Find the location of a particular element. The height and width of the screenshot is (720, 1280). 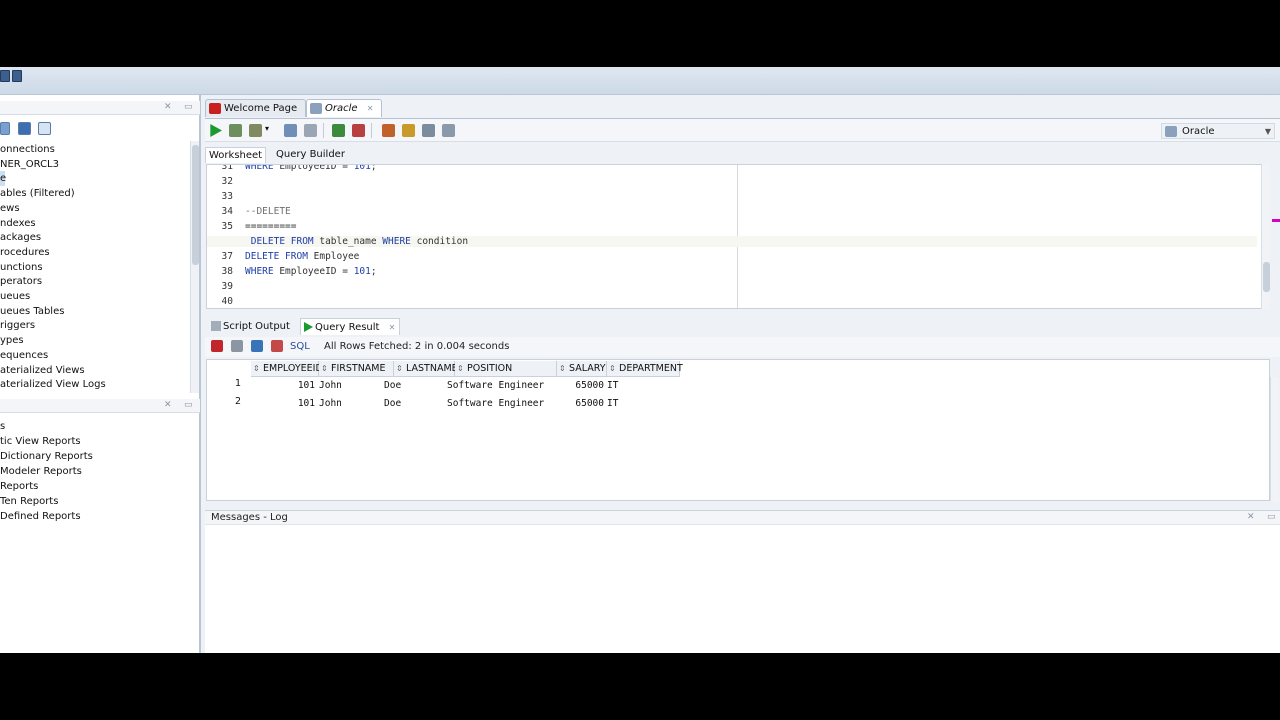

tree-item: s is located at coordinates (2, 426).